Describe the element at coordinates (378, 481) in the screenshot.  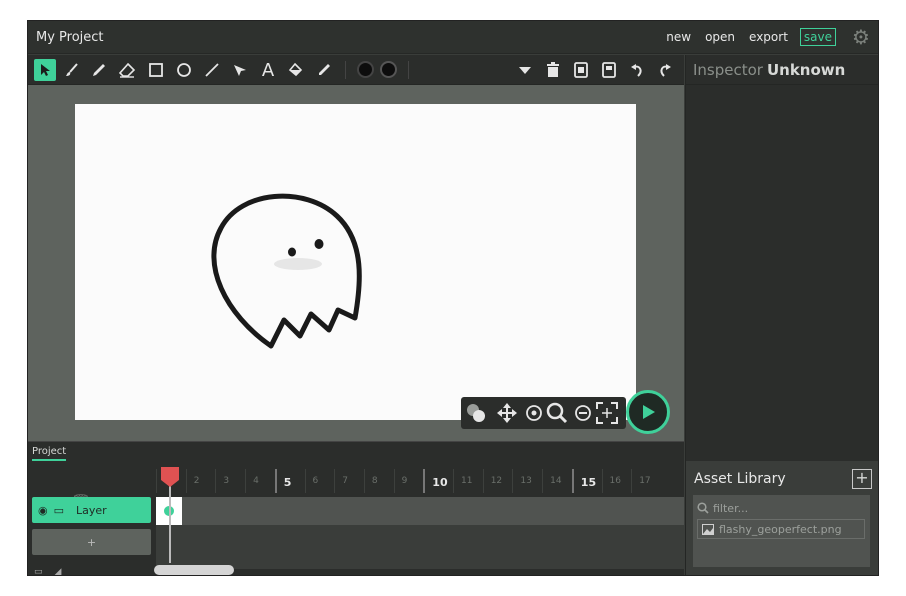
I see `frame-label: 8` at that location.